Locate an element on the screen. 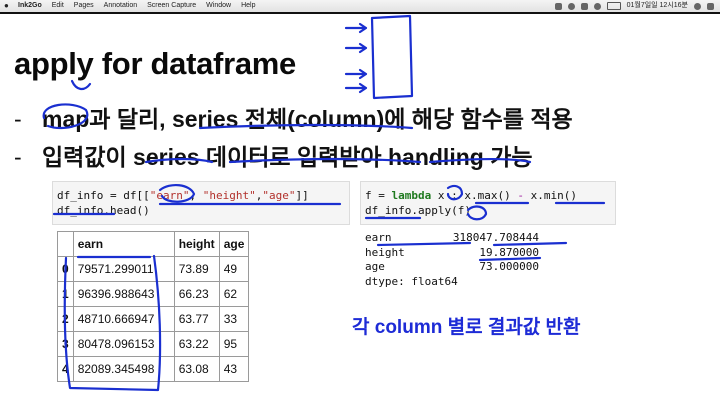 The image size is (720, 411). output-row: earn 318047.708444 is located at coordinates (455, 238).